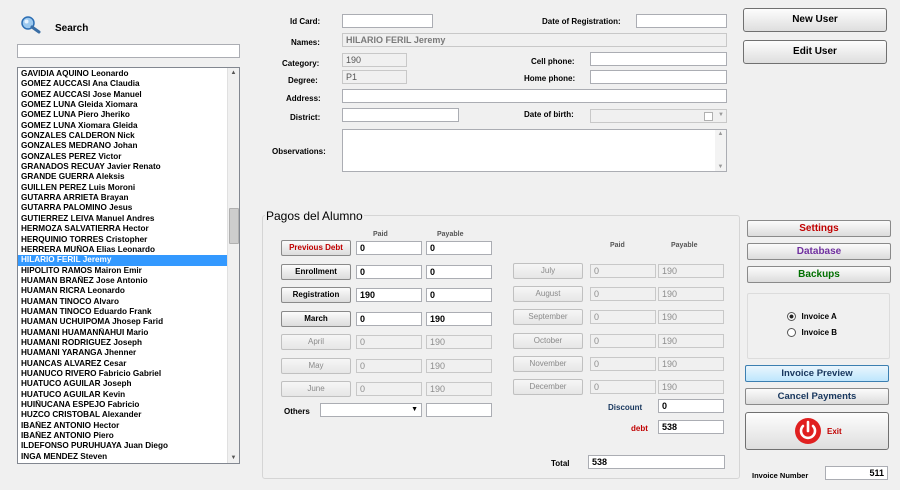  What do you see at coordinates (389, 318) in the screenshot?
I see `march-paid-input: 0` at bounding box center [389, 318].